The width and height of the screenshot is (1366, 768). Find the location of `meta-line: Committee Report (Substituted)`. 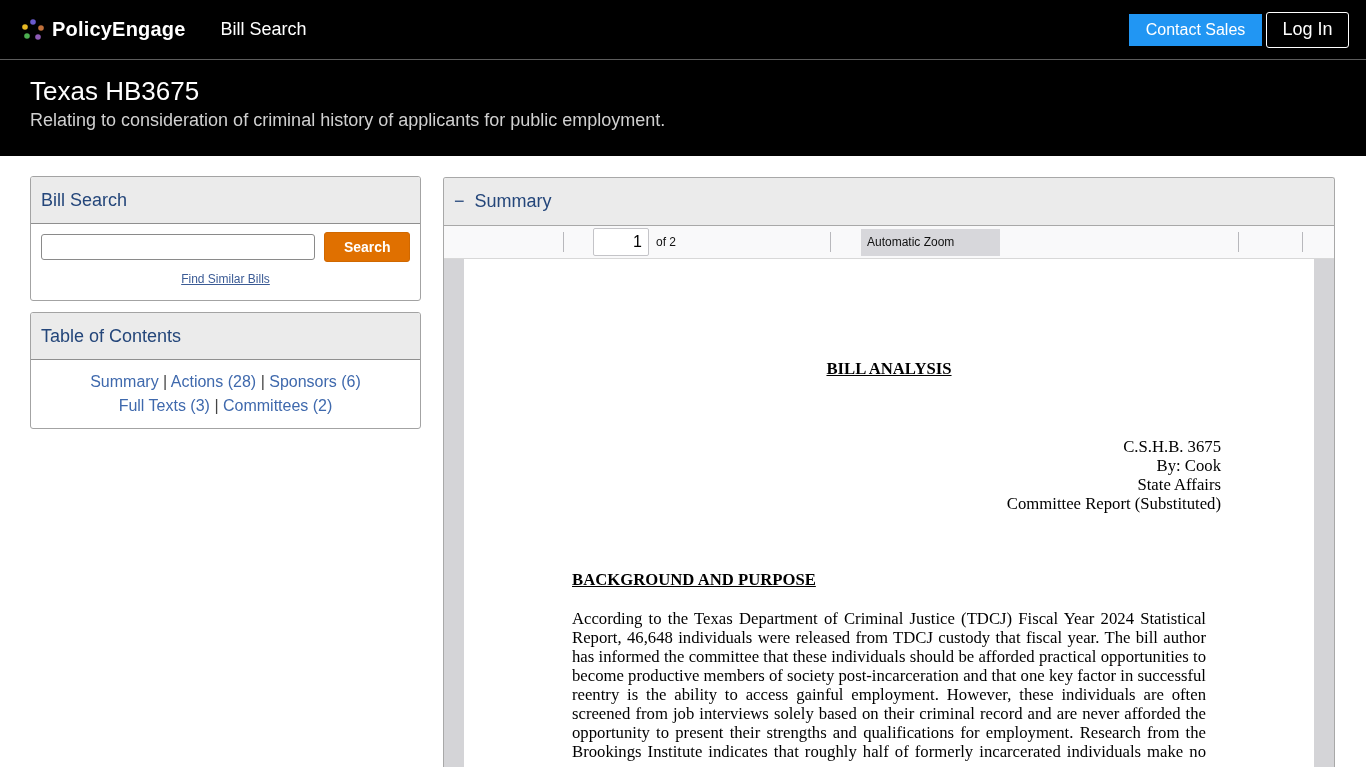

meta-line: Committee Report (Substituted) is located at coordinates (1113, 503).